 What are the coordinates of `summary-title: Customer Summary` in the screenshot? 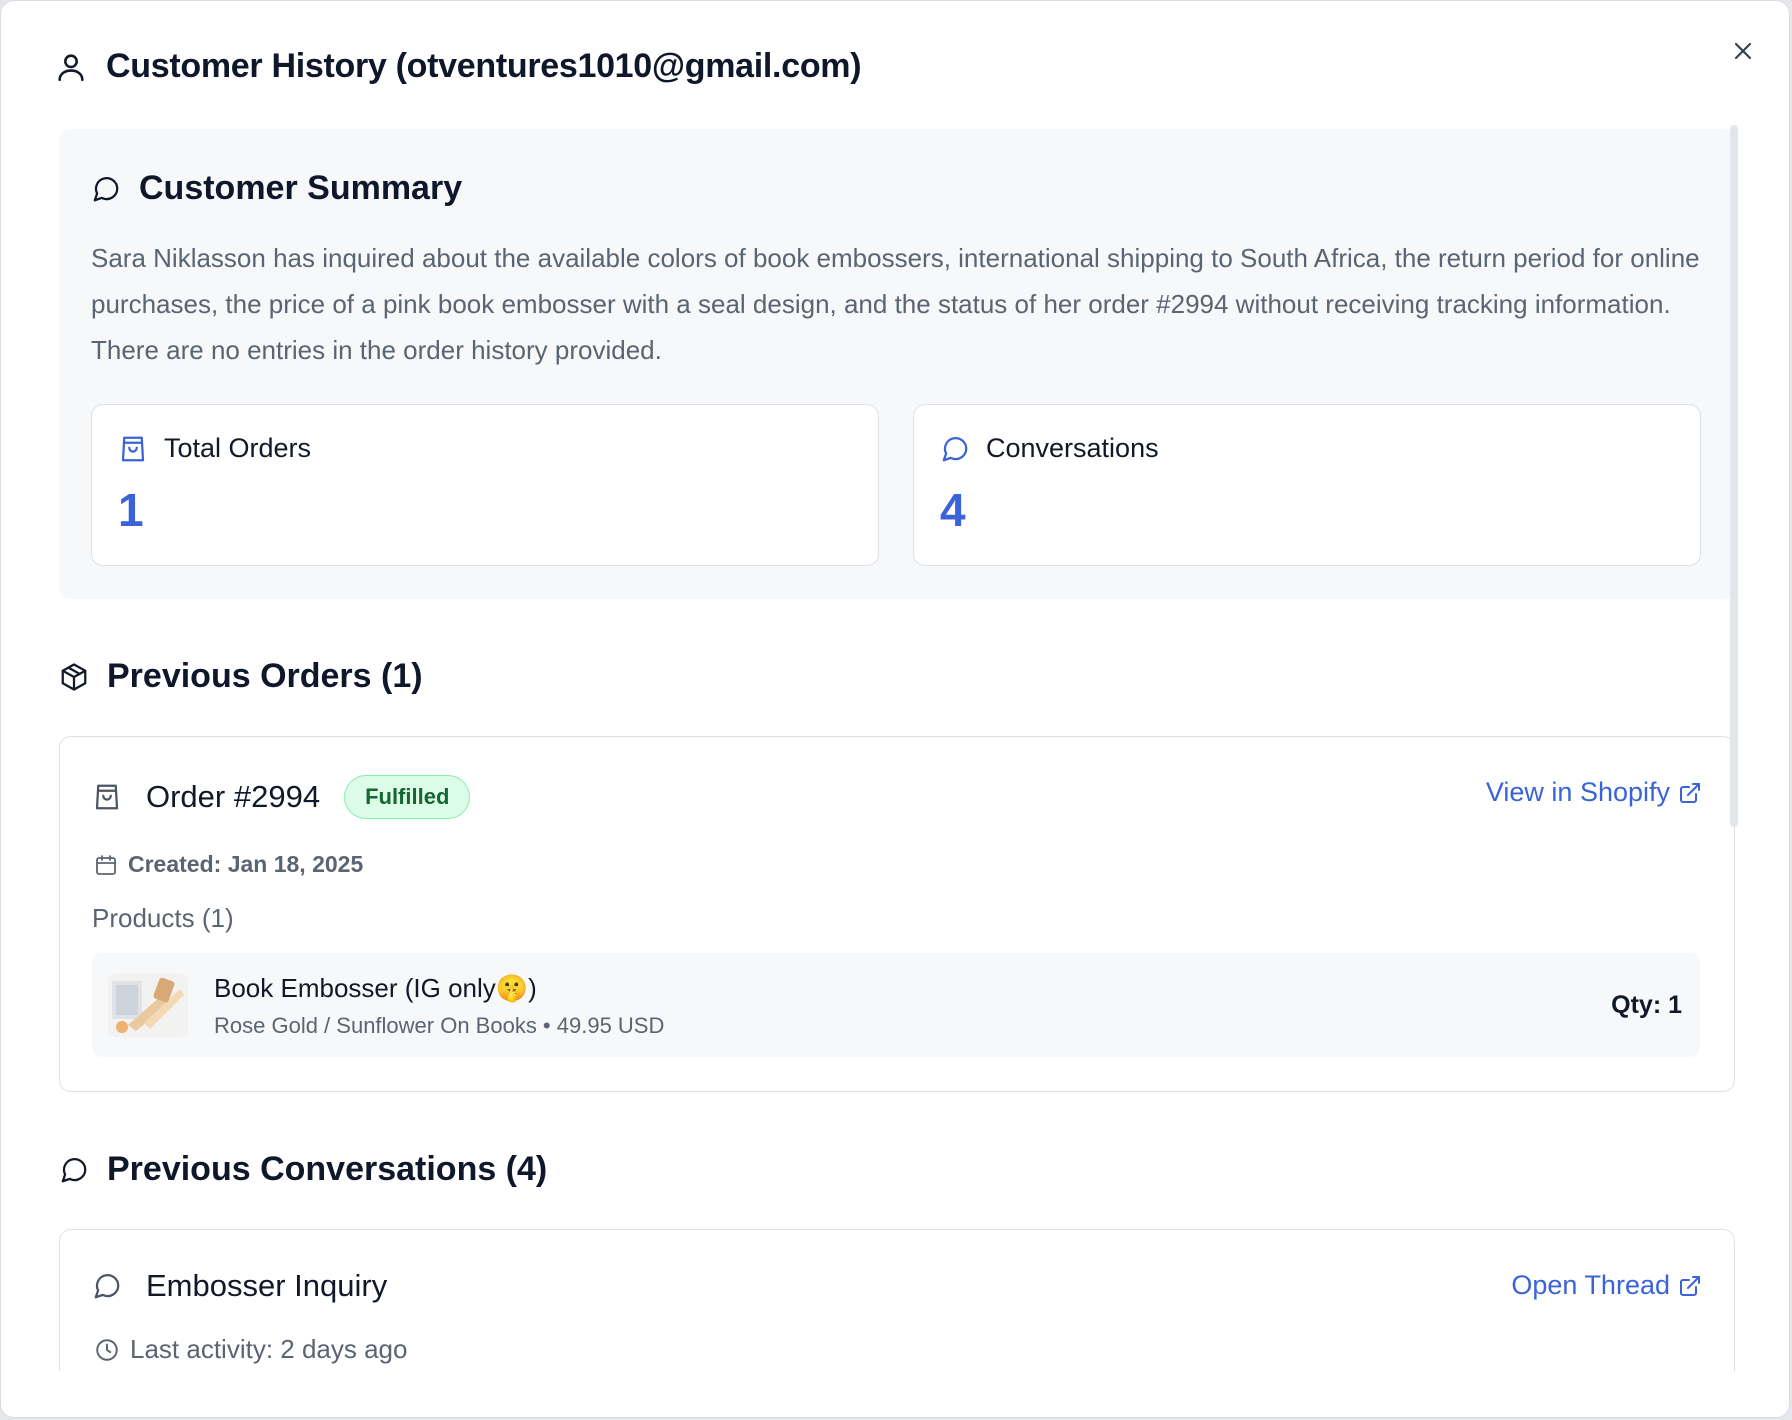 It's located at (301, 188).